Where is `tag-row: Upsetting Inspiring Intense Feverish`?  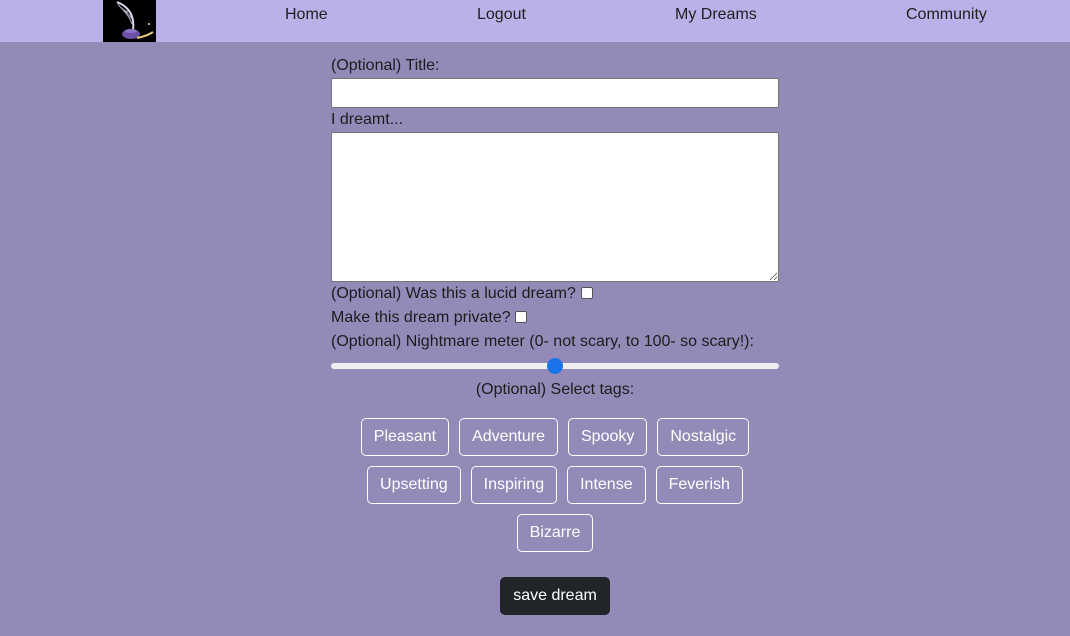
tag-row: Upsetting Inspiring Intense Feverish is located at coordinates (555, 485).